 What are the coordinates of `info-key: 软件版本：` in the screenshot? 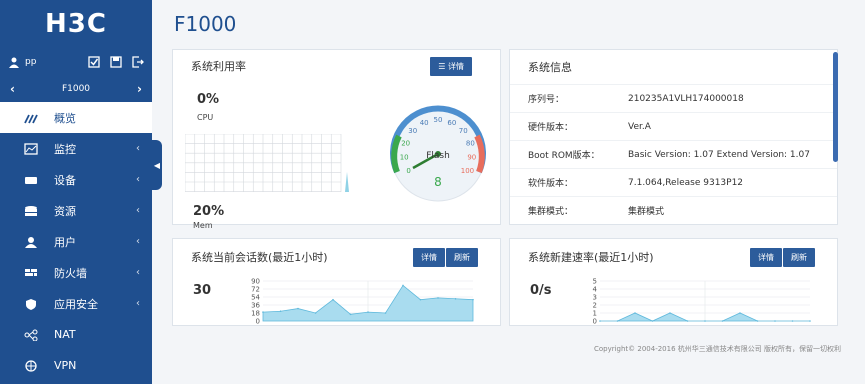 It's located at (551, 184).